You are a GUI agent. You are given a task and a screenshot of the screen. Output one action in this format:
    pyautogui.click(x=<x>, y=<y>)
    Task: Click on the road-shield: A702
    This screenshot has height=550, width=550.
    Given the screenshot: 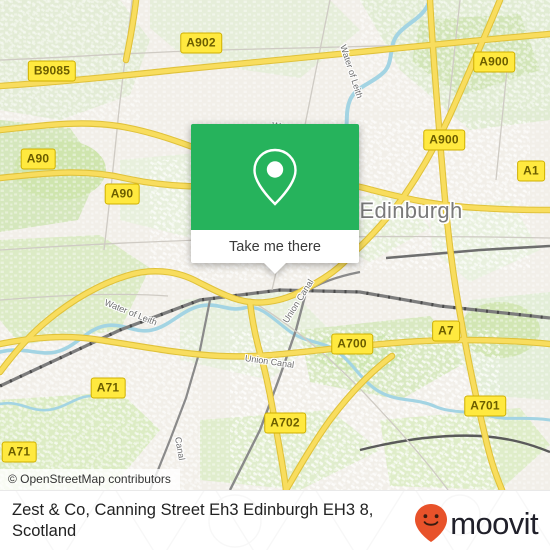 What is the action you would take?
    pyautogui.click(x=285, y=423)
    